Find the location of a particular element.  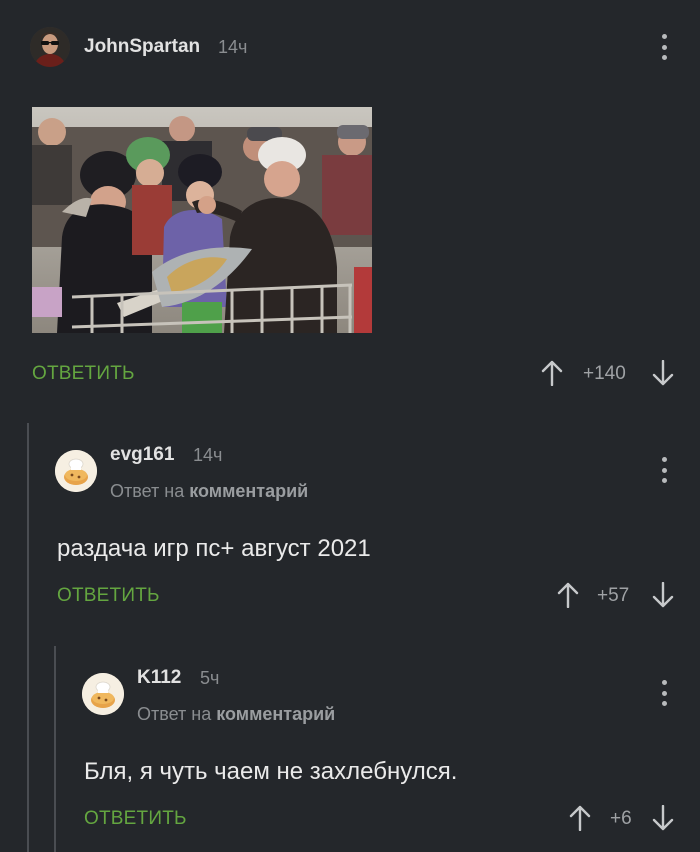

comment1-rating: +57 is located at coordinates (613, 595).